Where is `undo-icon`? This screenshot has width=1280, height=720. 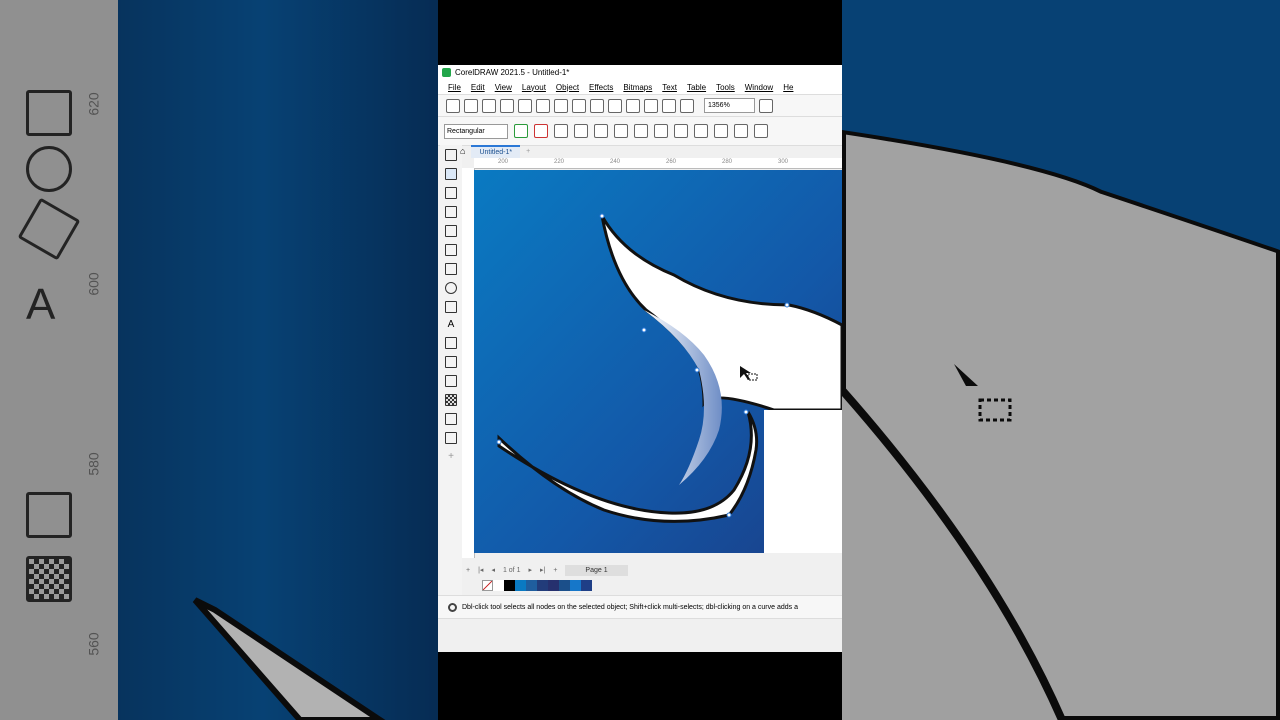 undo-icon is located at coordinates (615, 105).